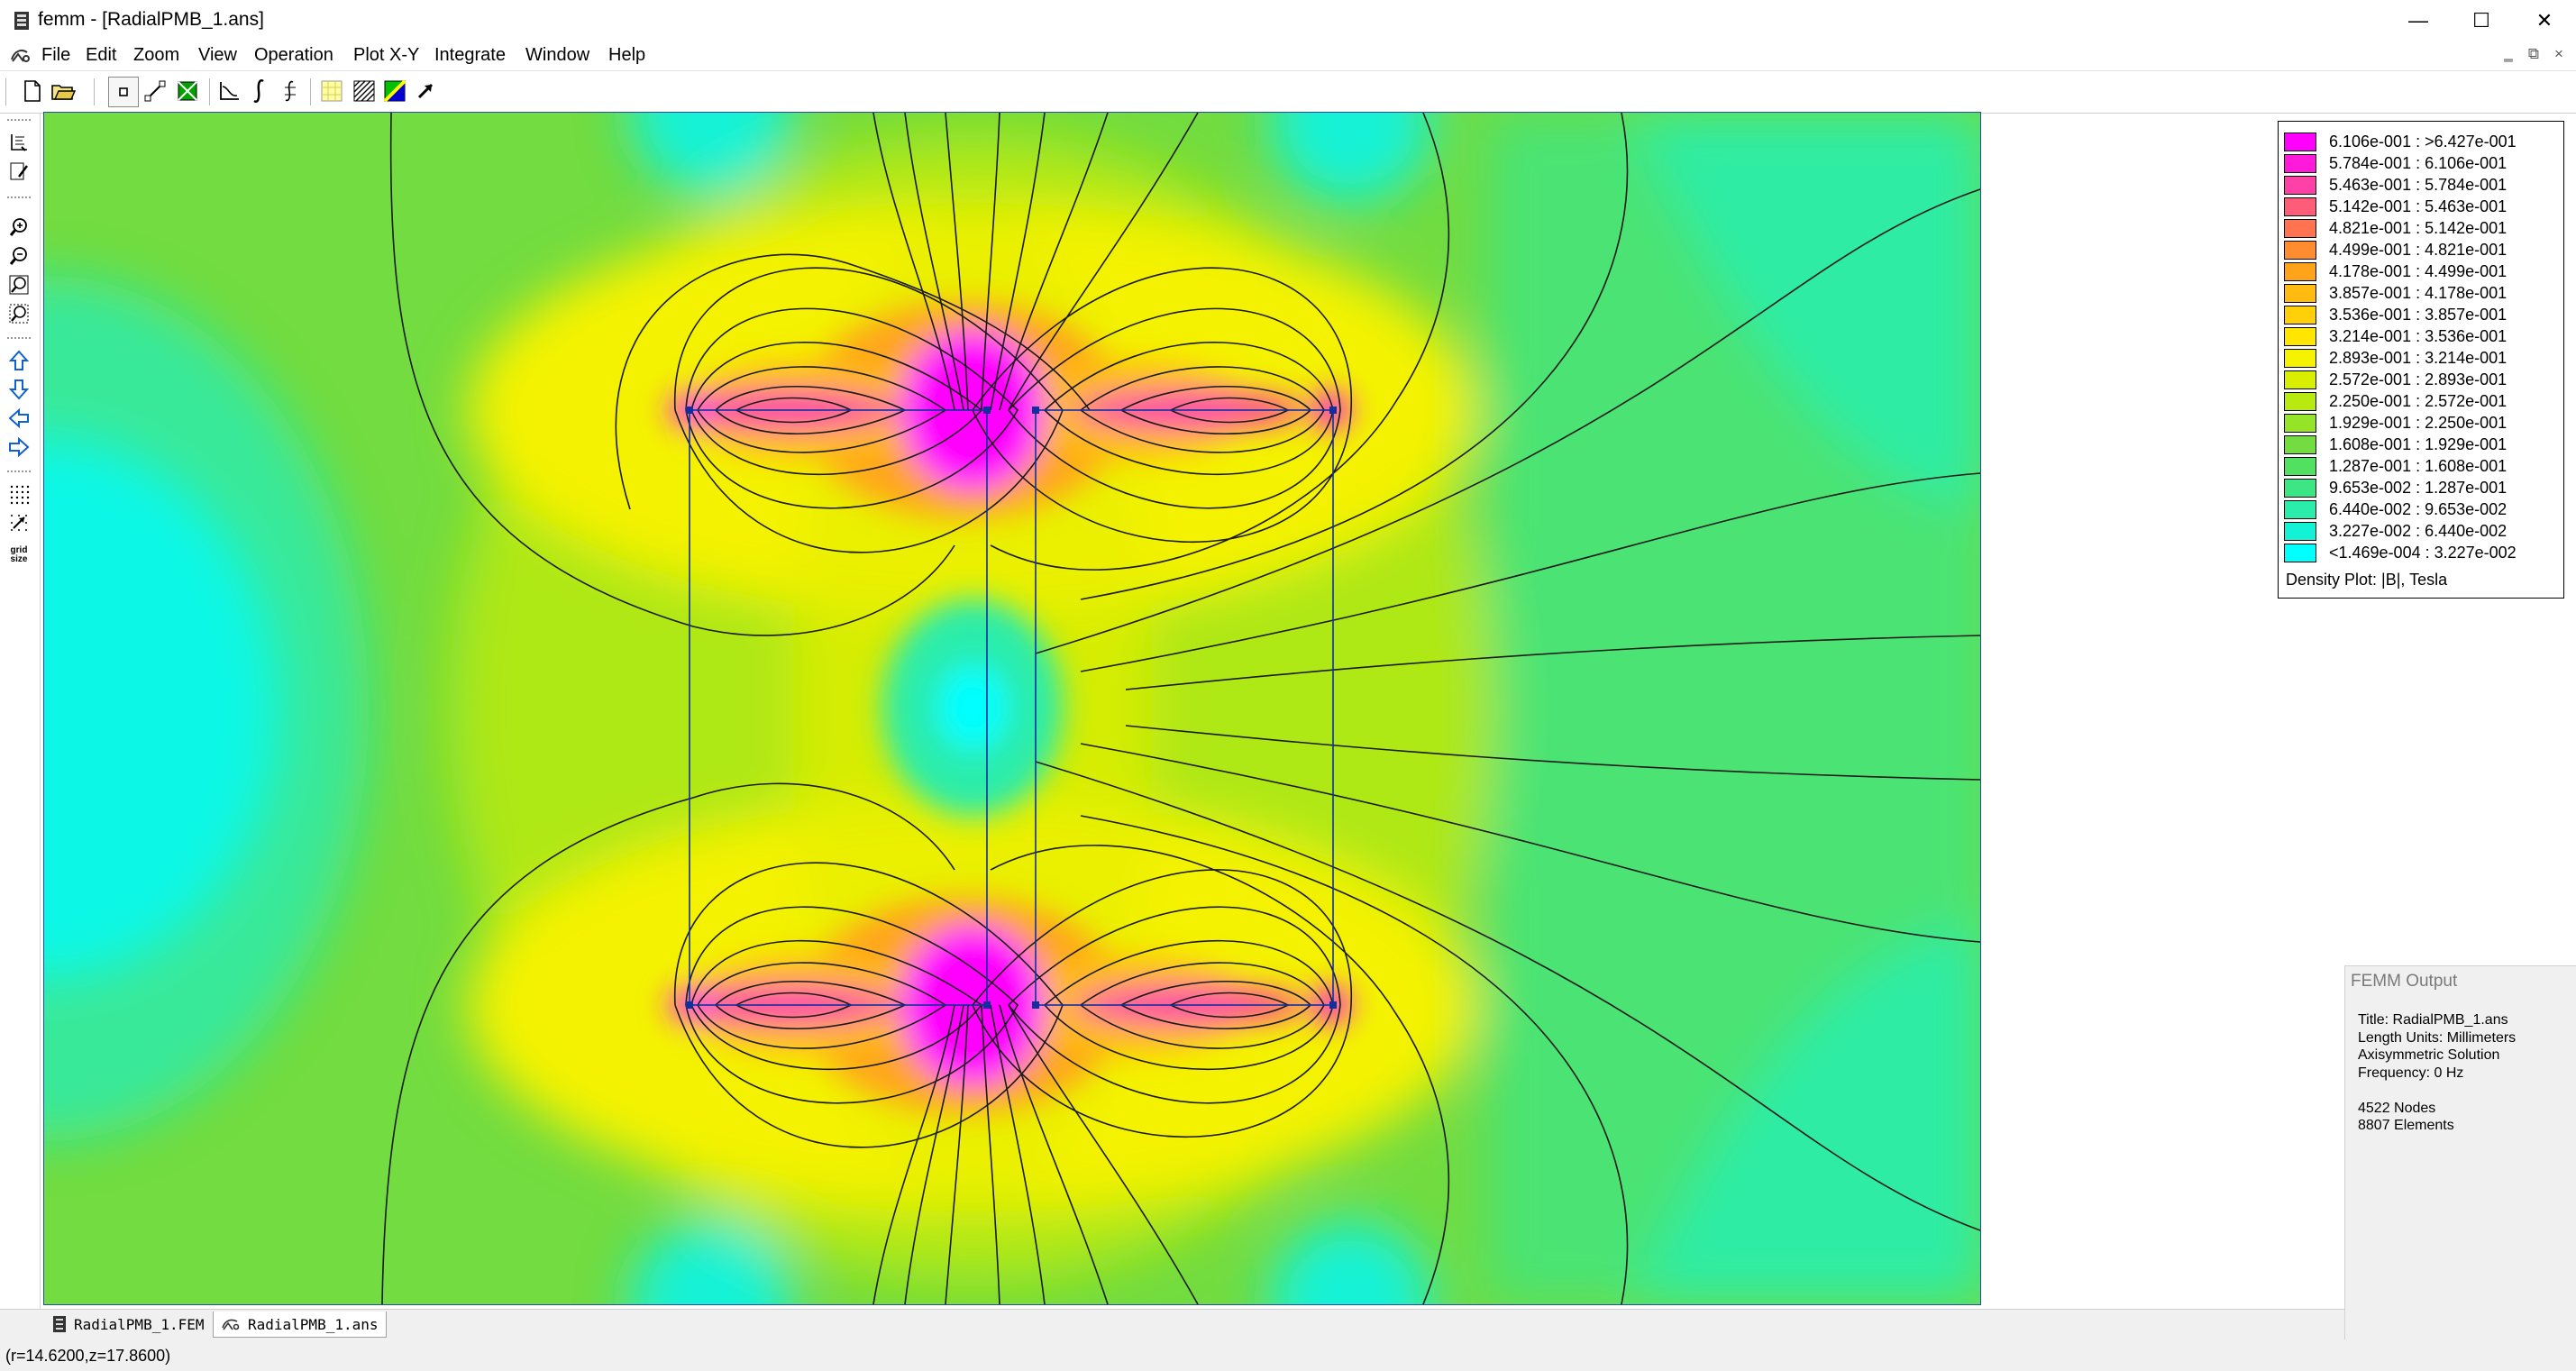 Image resolution: width=2576 pixels, height=1371 pixels. I want to click on zoom-natural-icon, so click(18, 284).